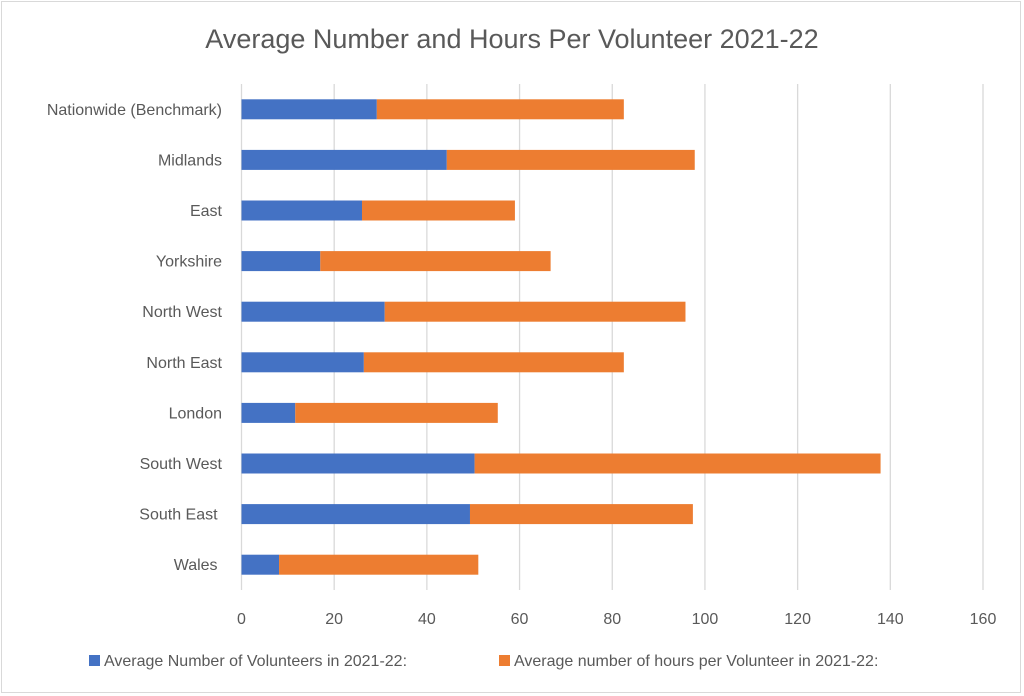  Describe the element at coordinates (334, 619) in the screenshot. I see `x-tick-label: 20` at that location.